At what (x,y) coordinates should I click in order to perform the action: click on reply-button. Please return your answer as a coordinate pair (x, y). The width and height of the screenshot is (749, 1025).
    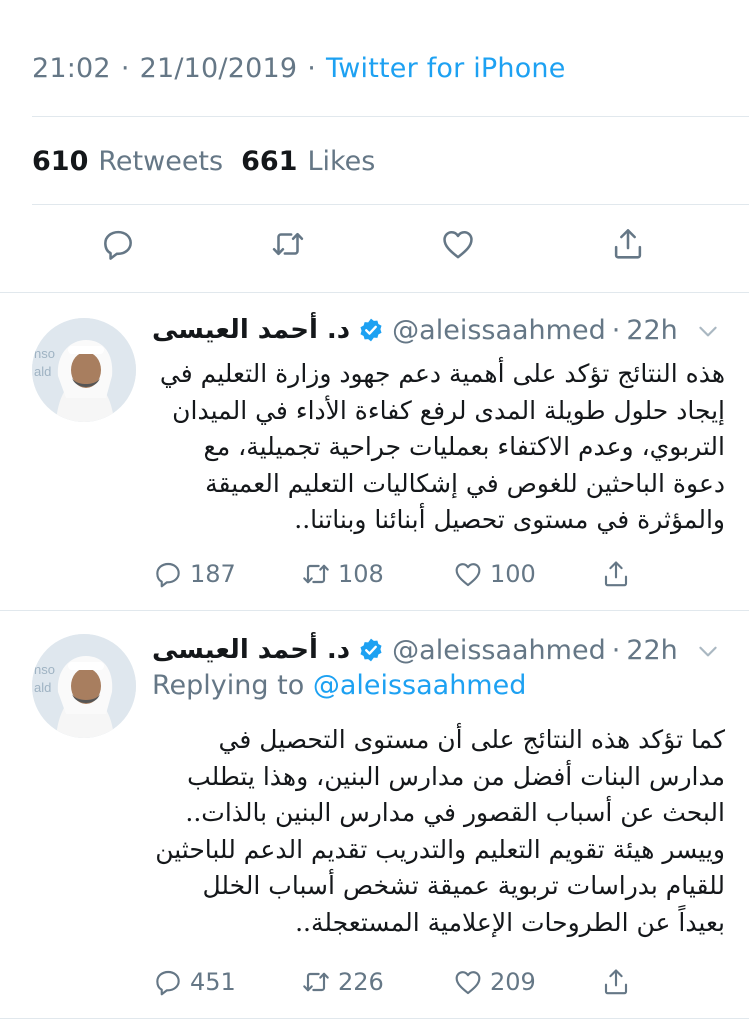
    Looking at the image, I should click on (118, 244).